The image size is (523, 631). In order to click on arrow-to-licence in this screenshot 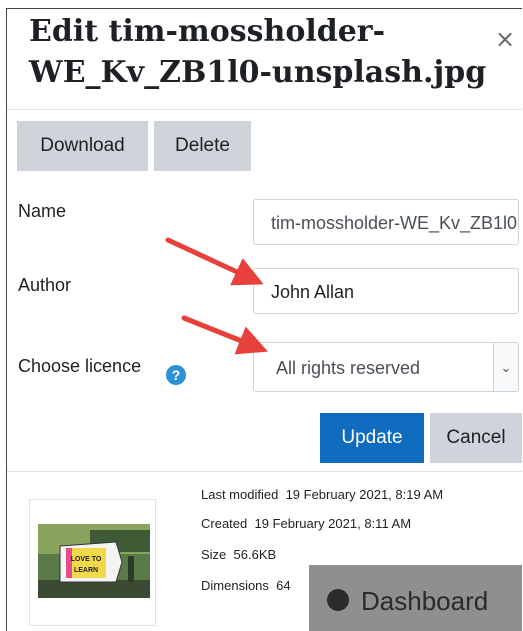, I will do `click(224, 335)`.